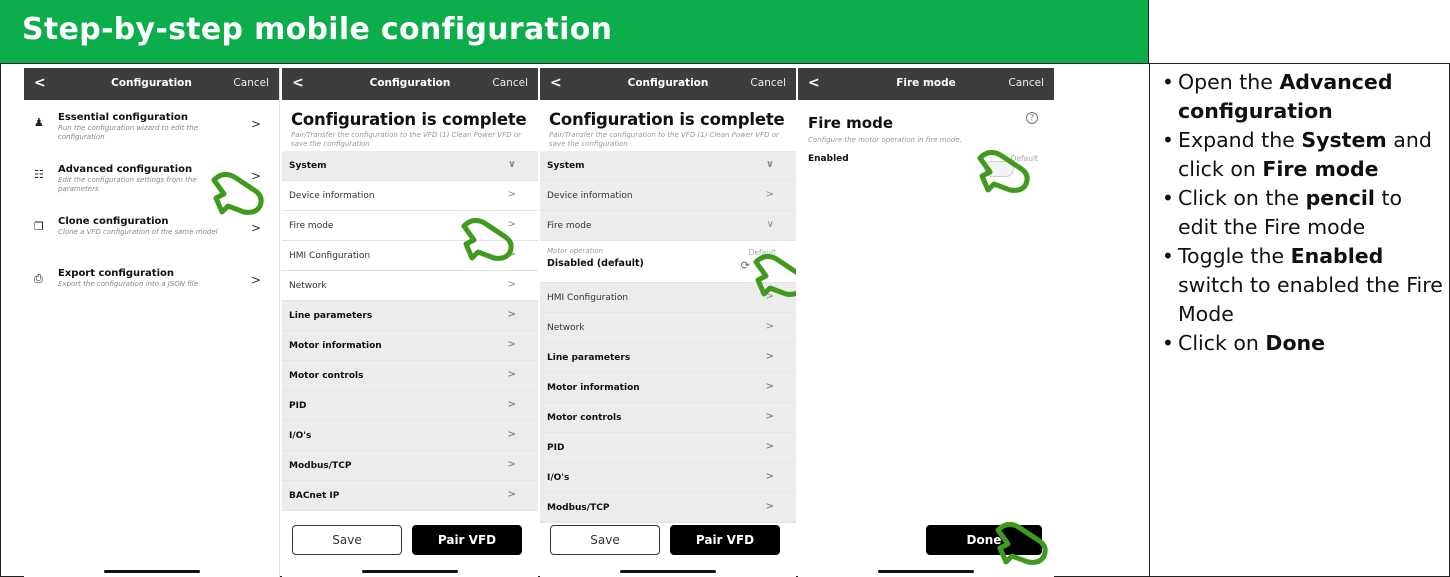 Image resolution: width=1450 pixels, height=577 pixels. I want to click on page-title: Step-by-step mobile configuration, so click(317, 29).